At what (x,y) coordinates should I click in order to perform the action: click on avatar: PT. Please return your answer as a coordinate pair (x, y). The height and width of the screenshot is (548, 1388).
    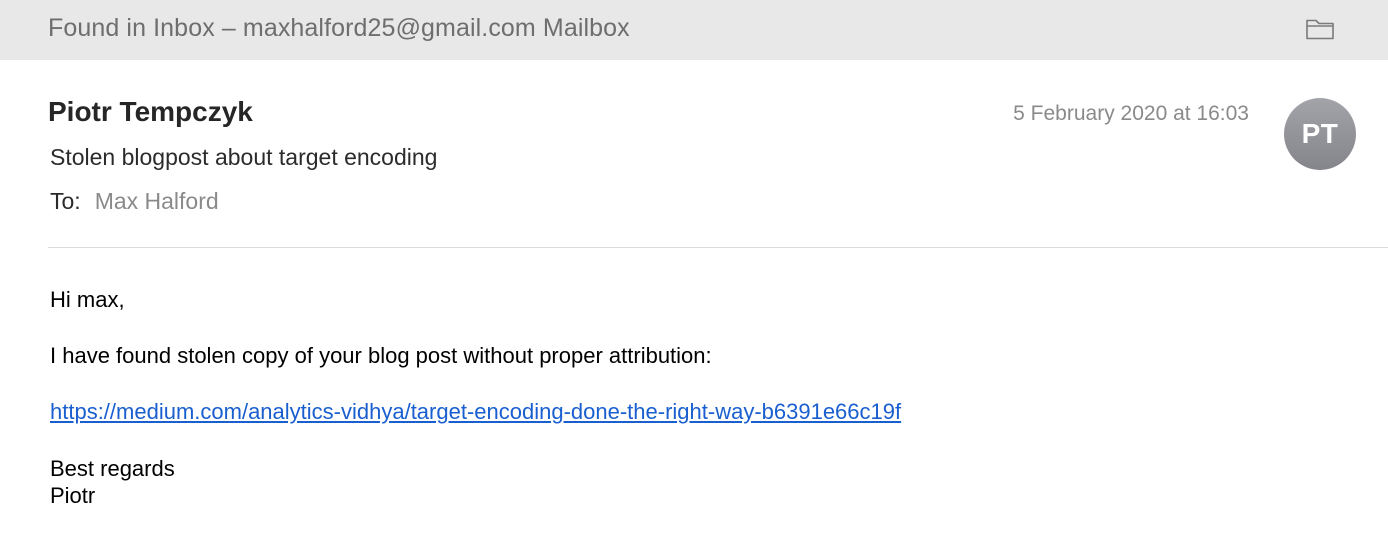
    Looking at the image, I should click on (1320, 134).